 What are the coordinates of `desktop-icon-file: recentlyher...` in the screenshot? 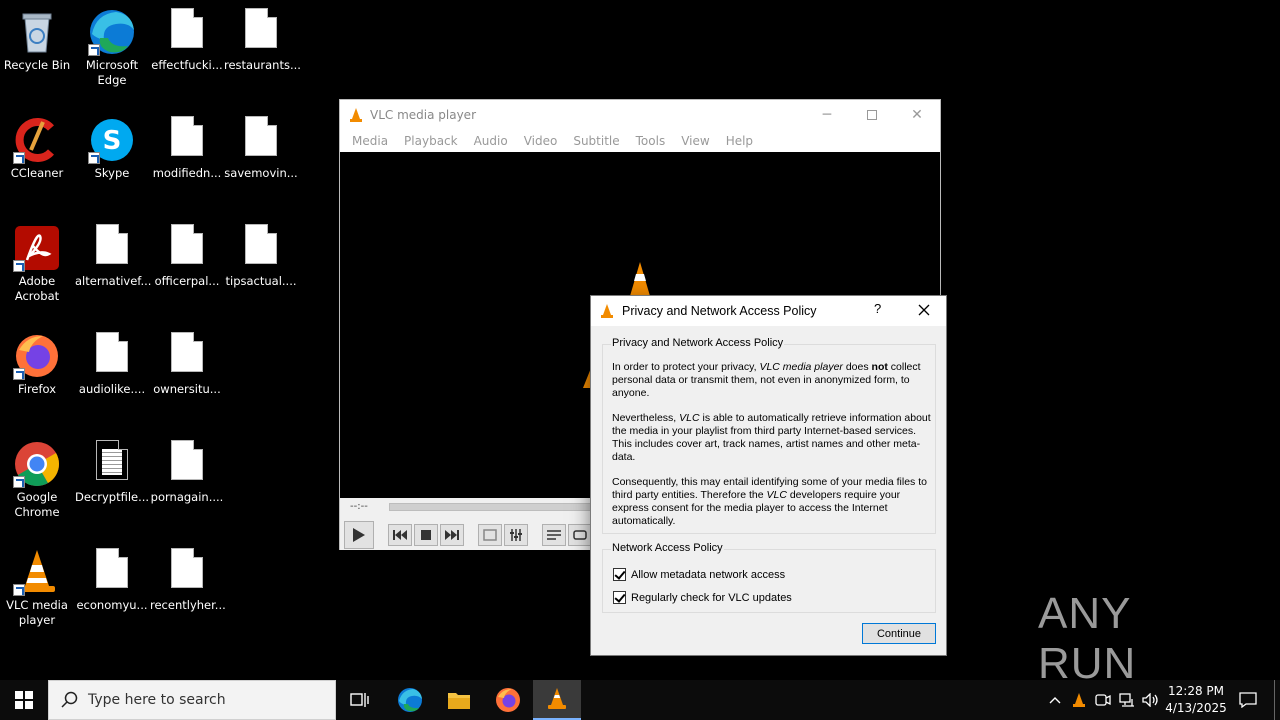 It's located at (188, 580).